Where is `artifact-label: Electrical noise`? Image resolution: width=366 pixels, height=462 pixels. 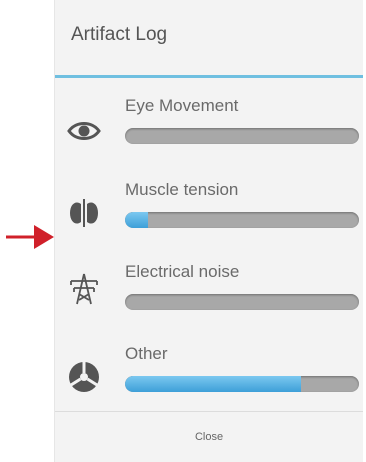
artifact-label: Electrical noise is located at coordinates (182, 271).